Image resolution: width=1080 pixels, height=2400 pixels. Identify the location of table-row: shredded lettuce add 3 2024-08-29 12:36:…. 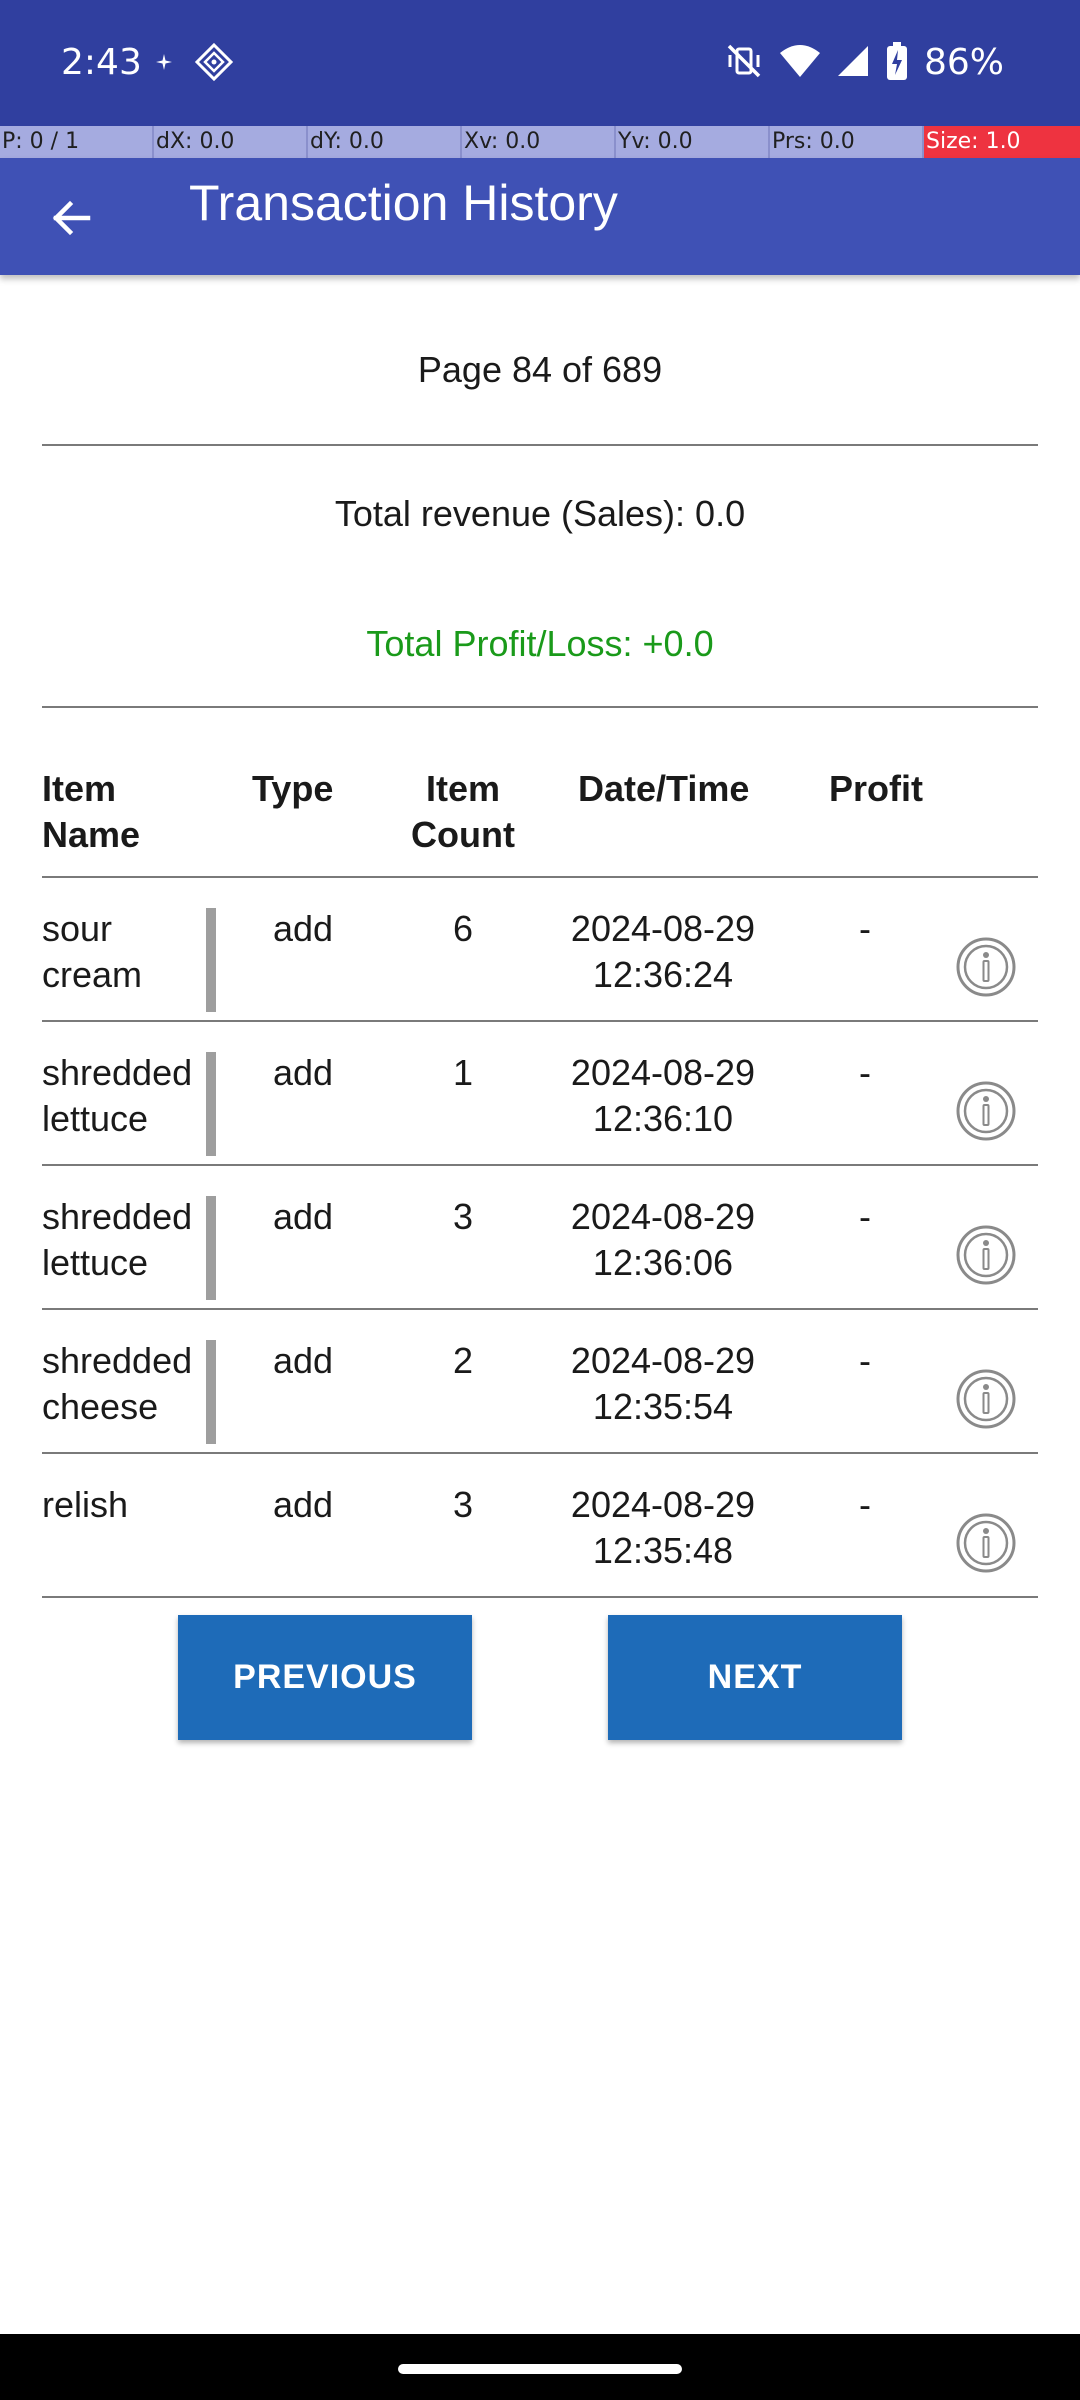
(540, 1238).